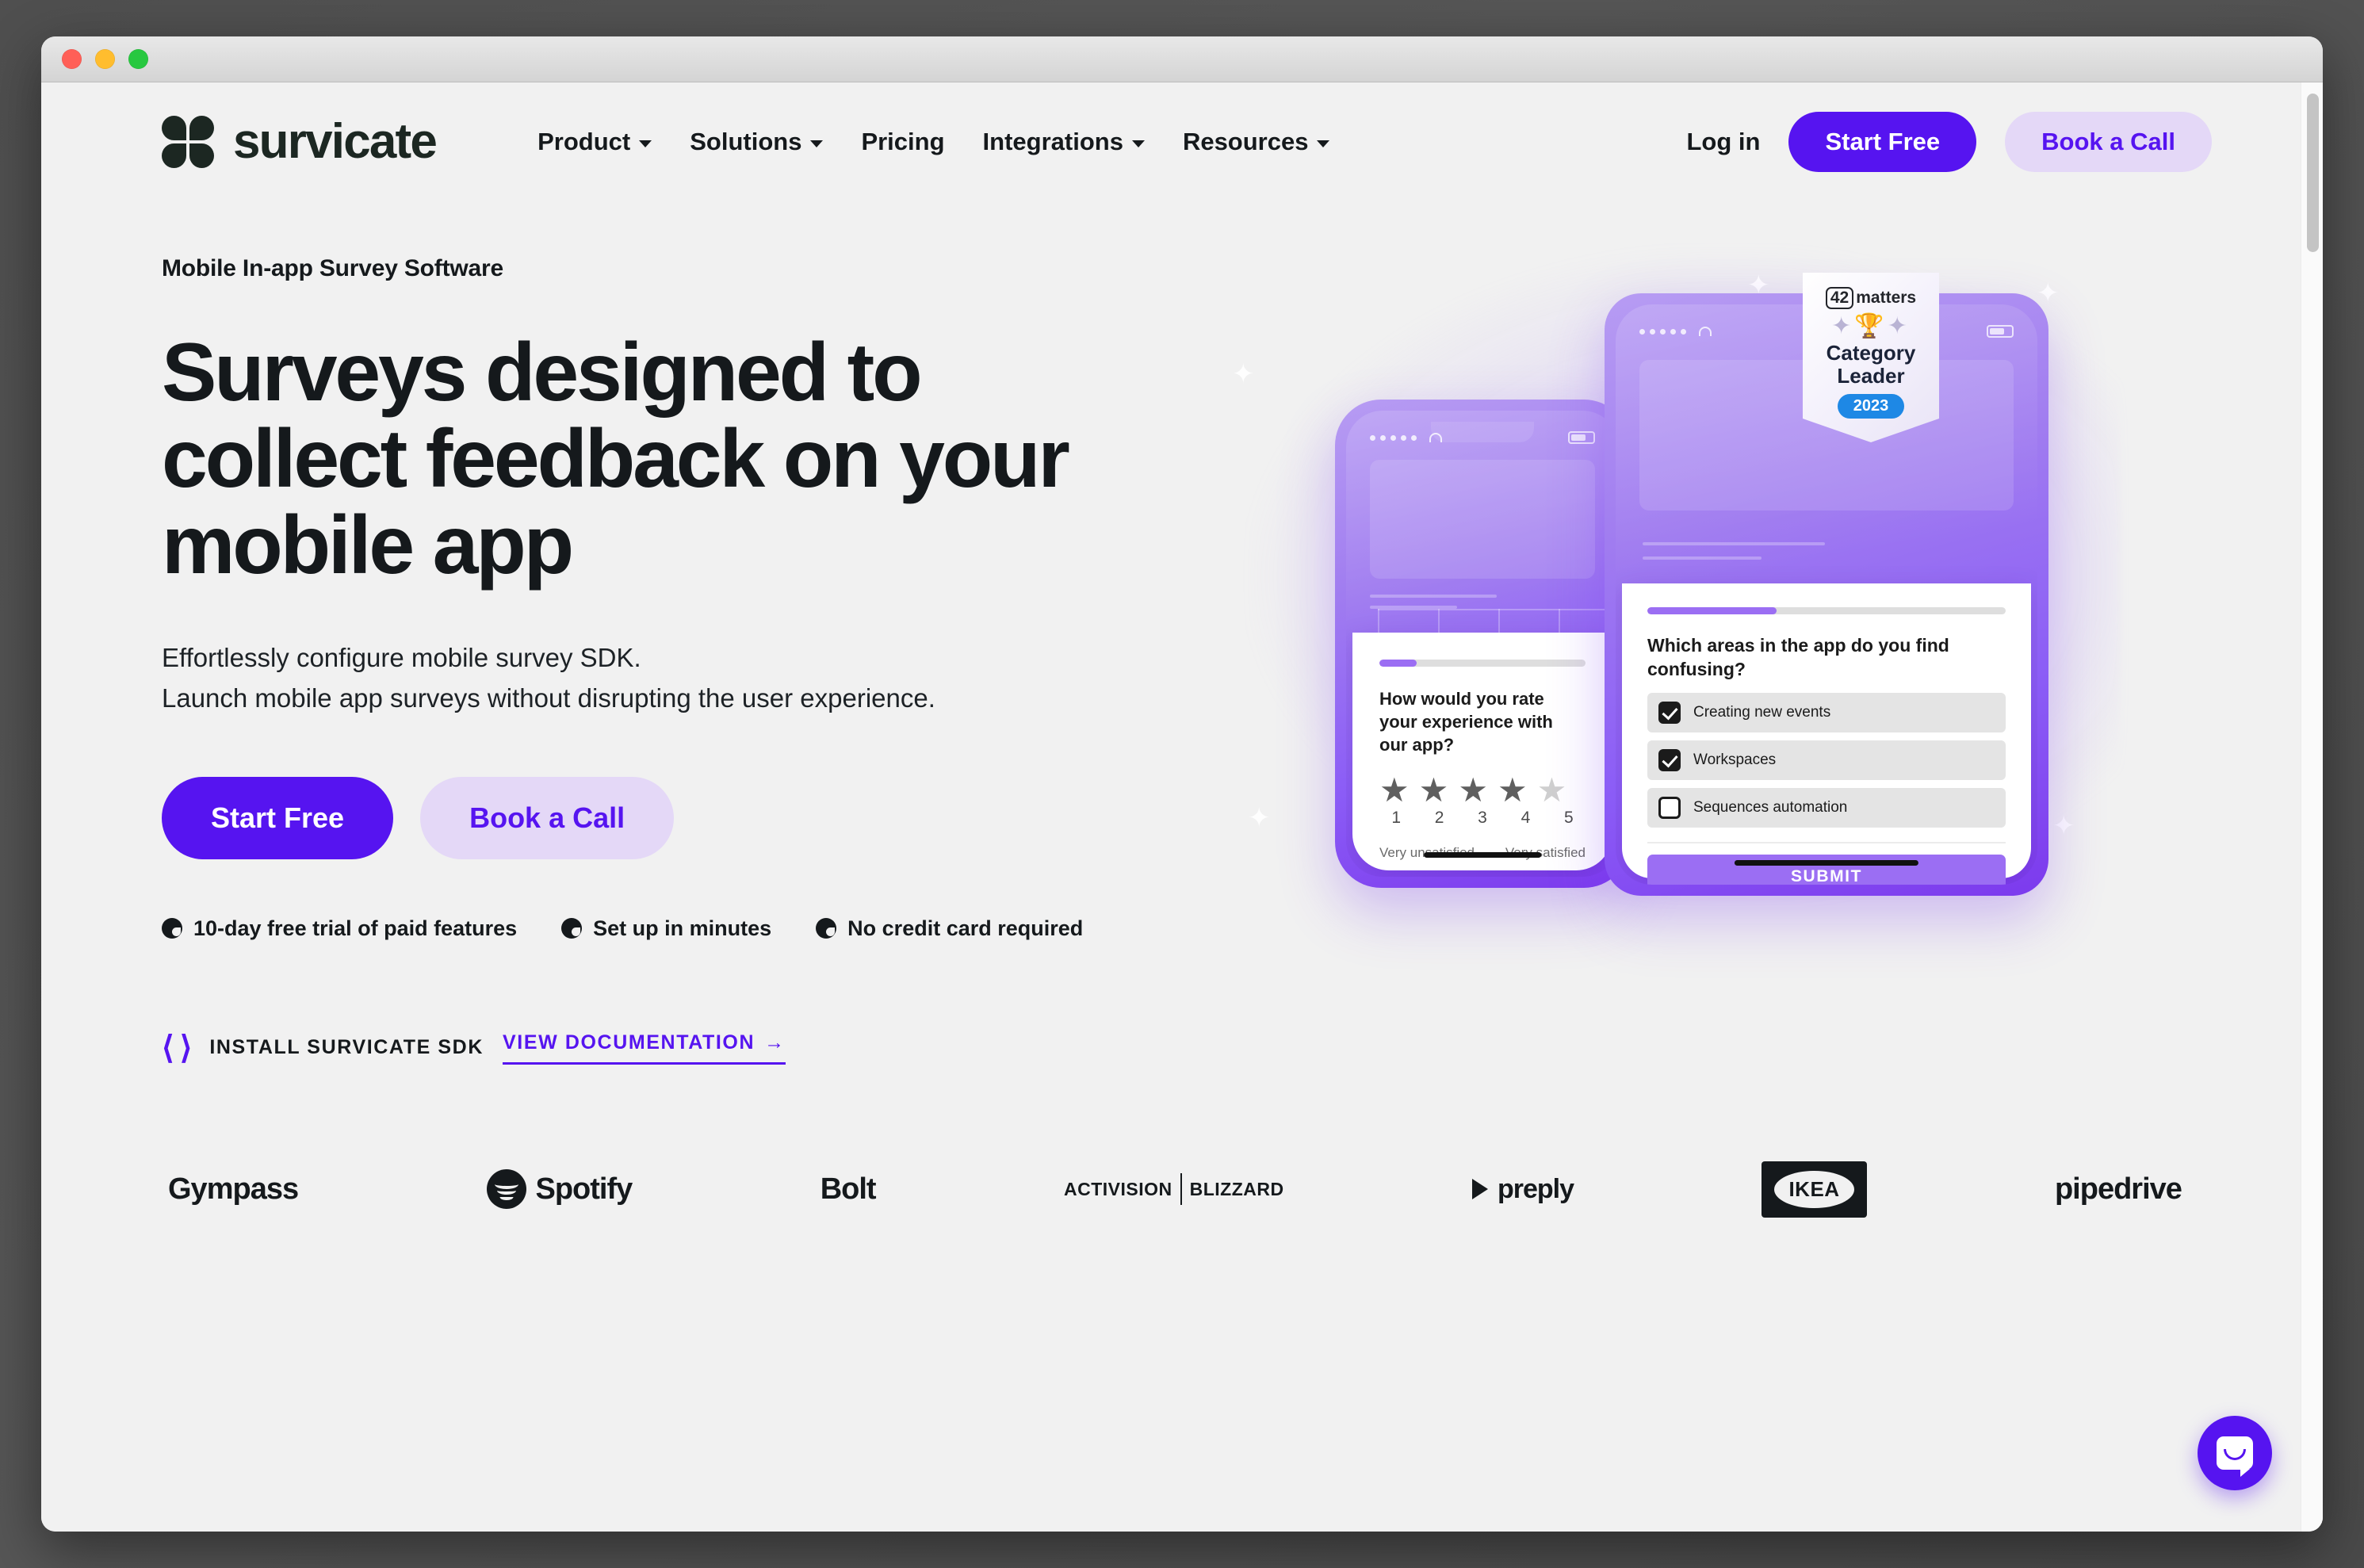  What do you see at coordinates (682, 928) in the screenshot?
I see `benefit-label: Set up in minutes` at bounding box center [682, 928].